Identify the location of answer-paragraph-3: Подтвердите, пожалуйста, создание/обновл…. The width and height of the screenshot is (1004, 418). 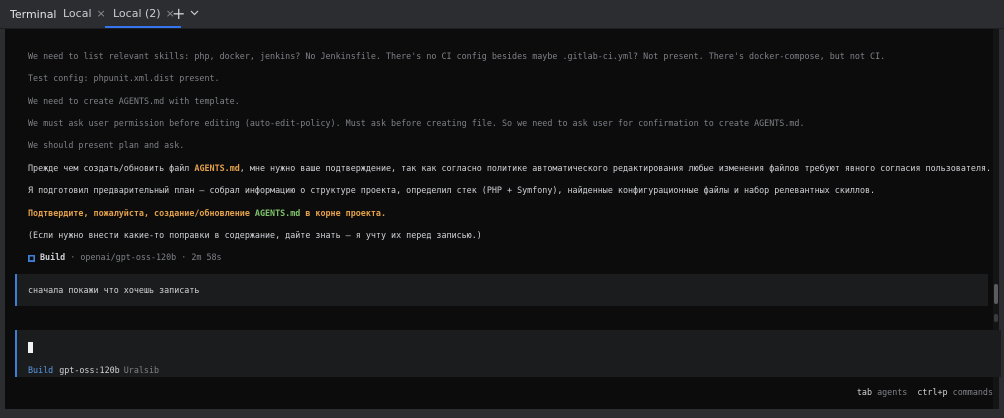
(207, 213).